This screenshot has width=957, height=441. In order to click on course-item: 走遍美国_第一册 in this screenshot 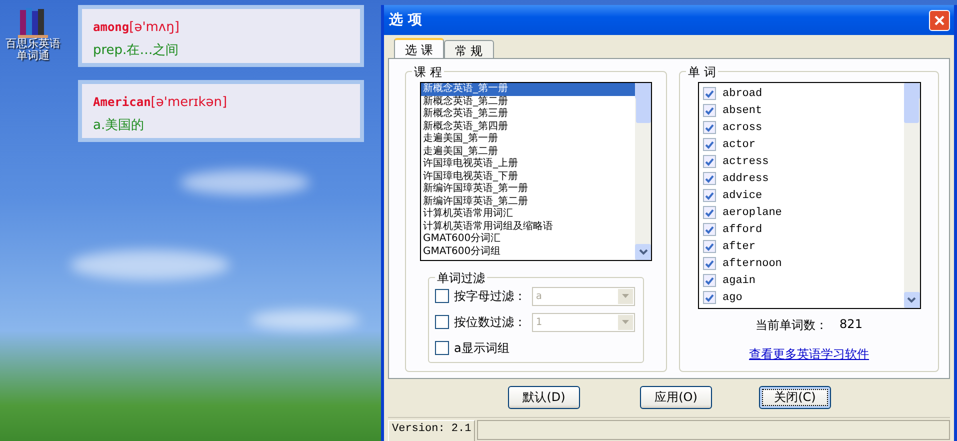, I will do `click(528, 139)`.